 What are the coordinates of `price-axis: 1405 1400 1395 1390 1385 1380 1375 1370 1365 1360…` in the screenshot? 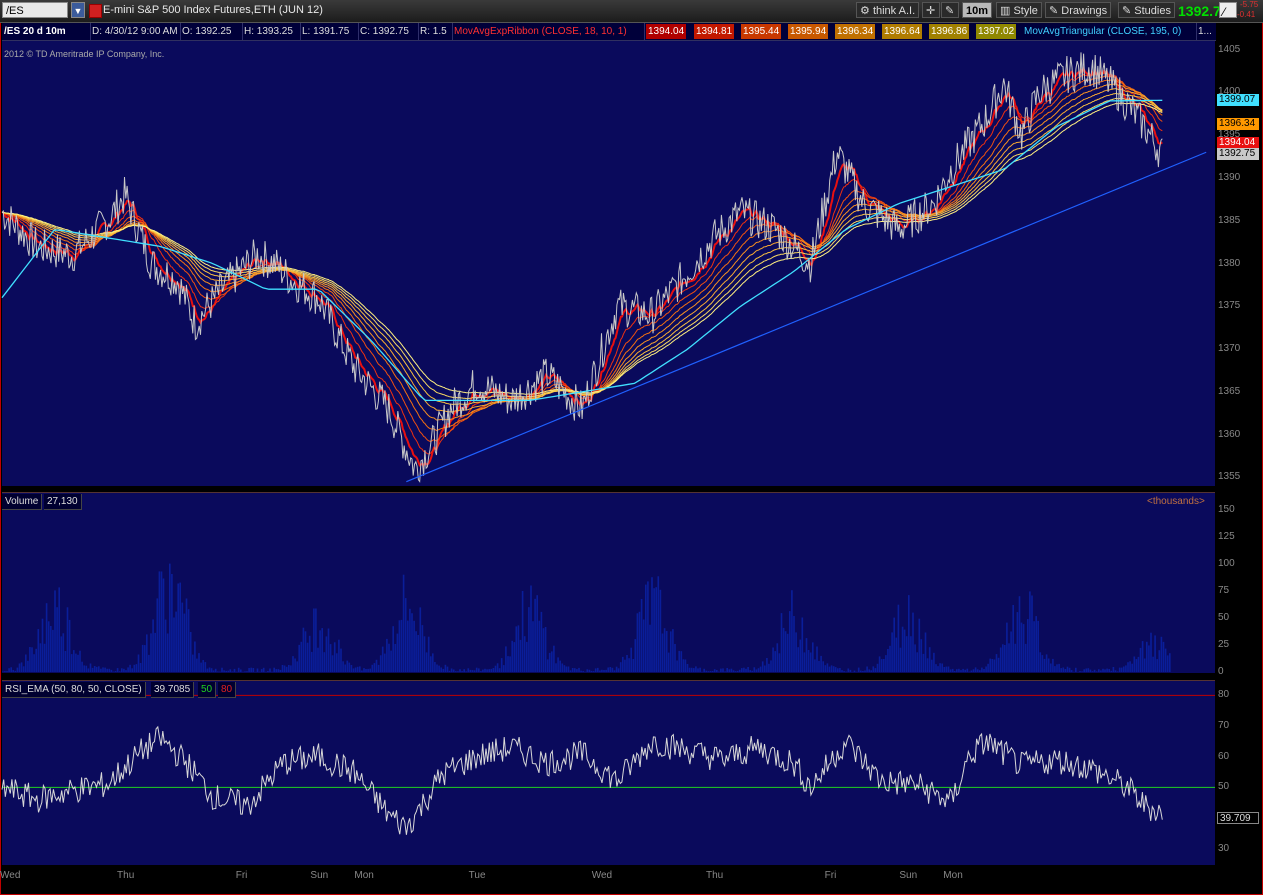 It's located at (1238, 263).